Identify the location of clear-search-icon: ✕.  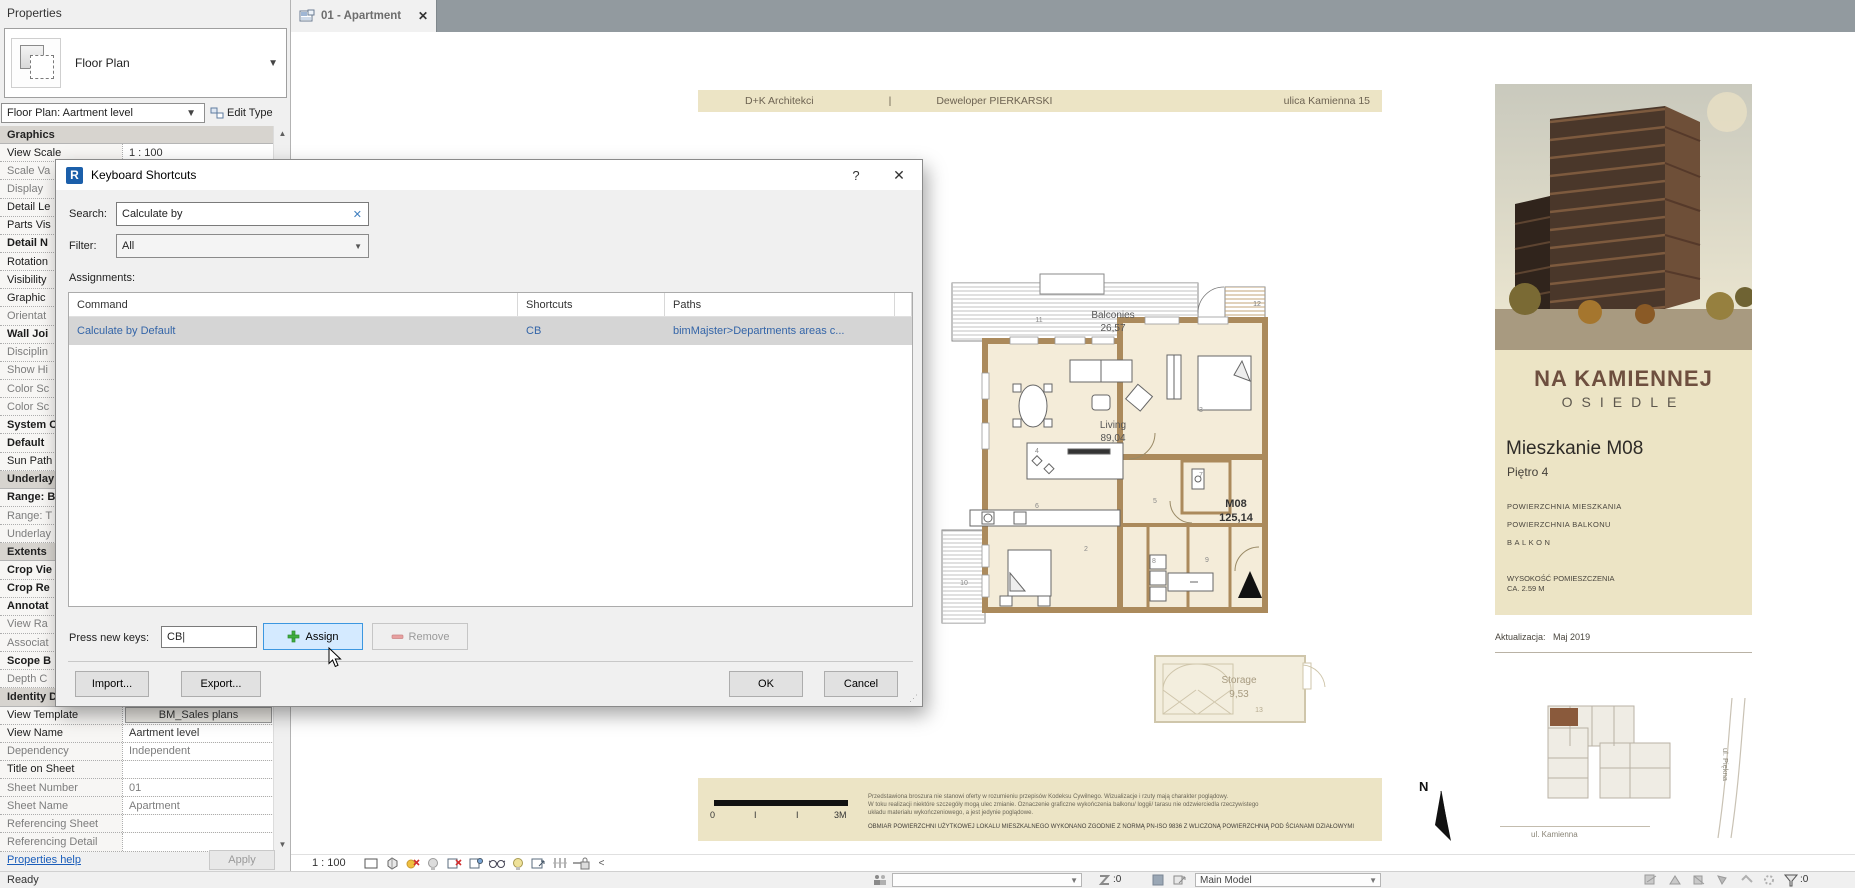
(357, 214).